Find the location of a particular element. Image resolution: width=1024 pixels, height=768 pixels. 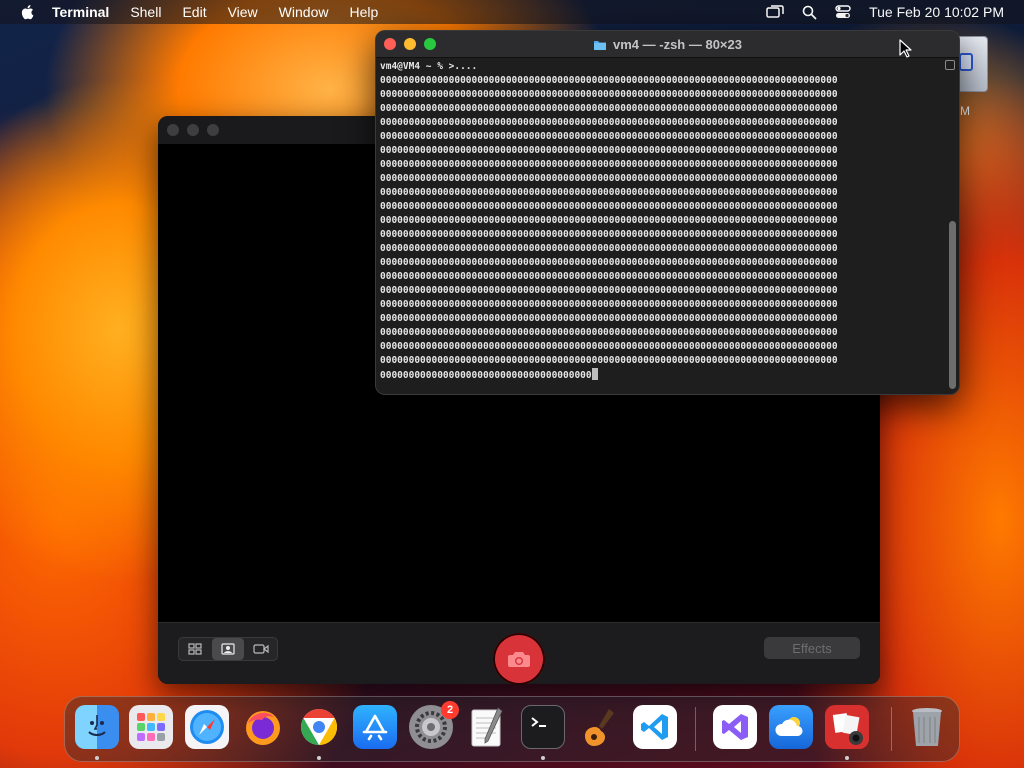

terminal-window-controls is located at coordinates (410, 44).